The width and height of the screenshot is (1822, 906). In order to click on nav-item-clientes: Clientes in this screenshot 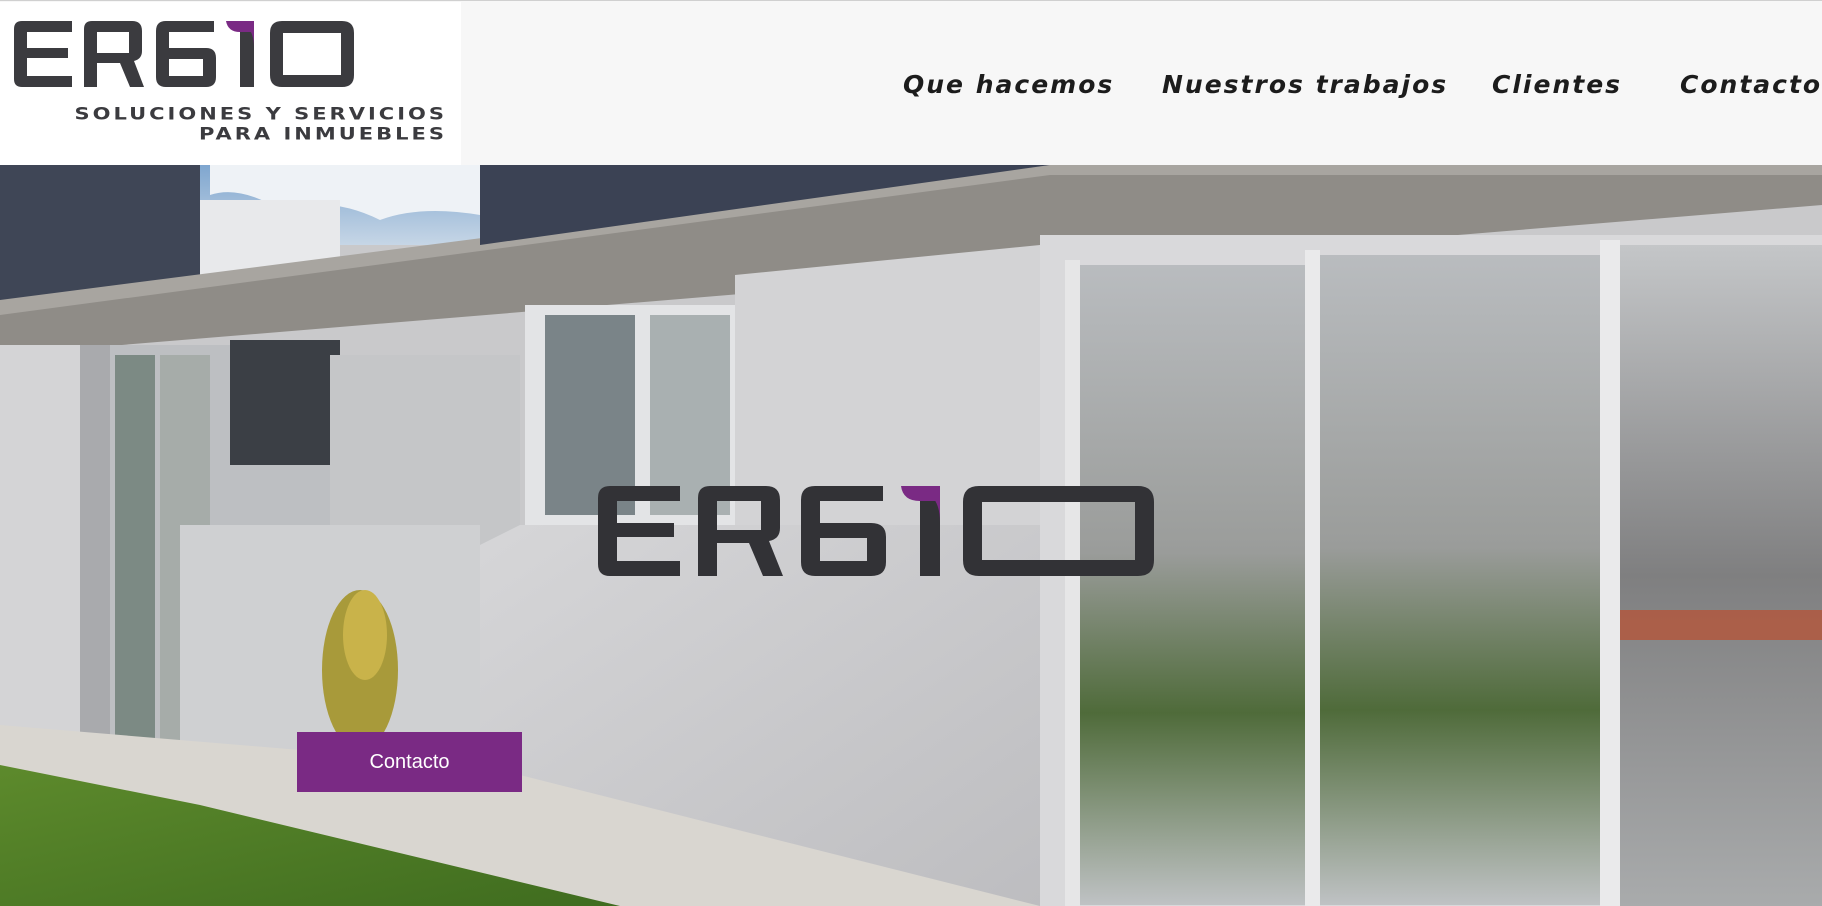, I will do `click(1557, 85)`.